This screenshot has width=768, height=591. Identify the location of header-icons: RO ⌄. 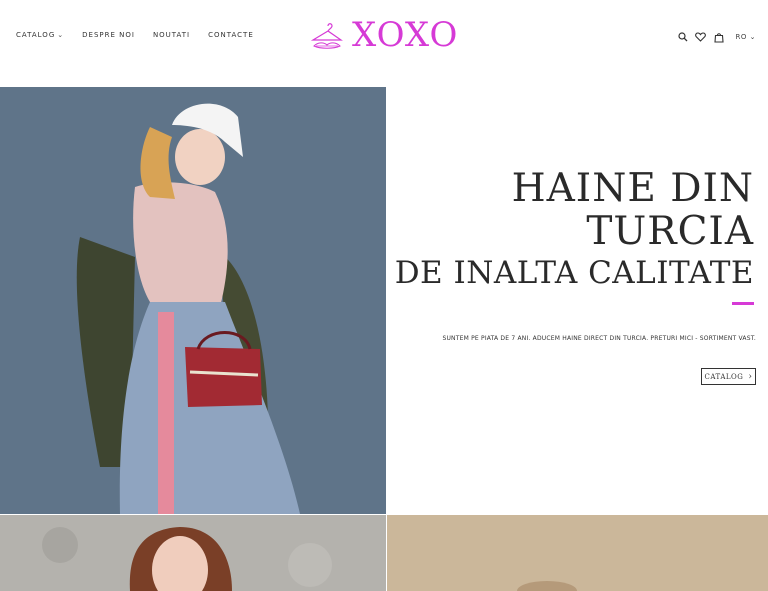
(714, 37).